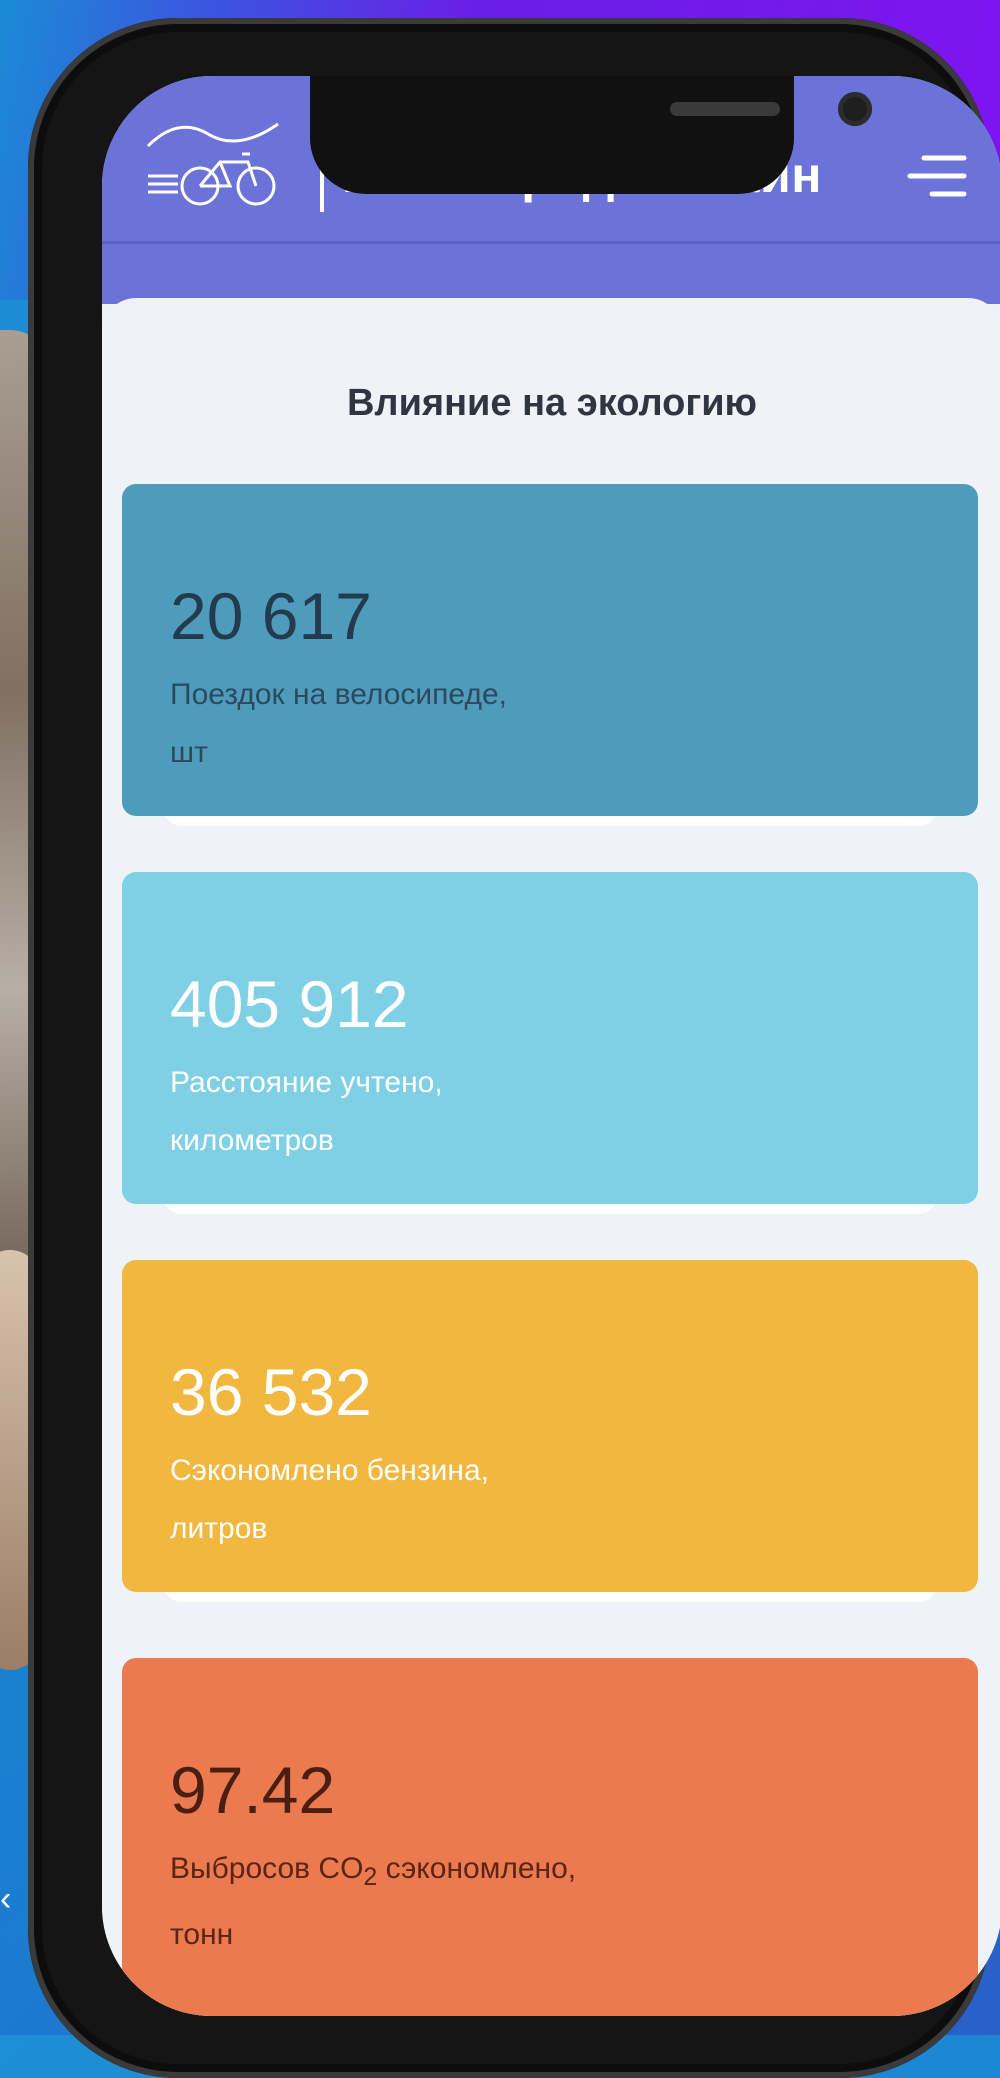  I want to click on stat-value: 405 912, so click(289, 1004).